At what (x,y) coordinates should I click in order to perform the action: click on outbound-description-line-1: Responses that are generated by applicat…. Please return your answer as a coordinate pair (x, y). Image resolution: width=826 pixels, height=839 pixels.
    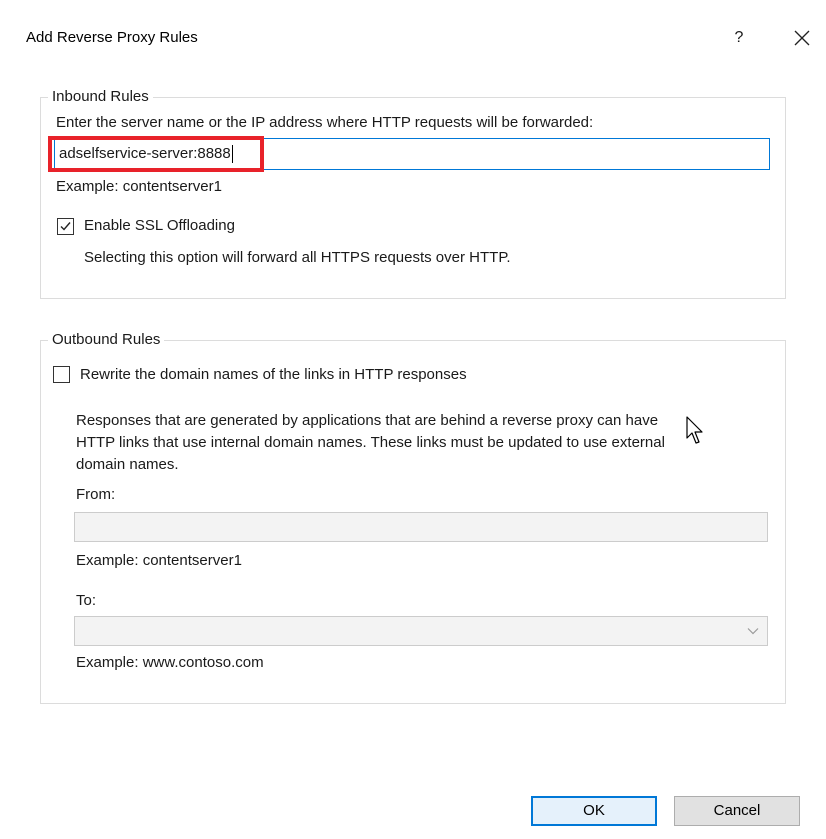
    Looking at the image, I should click on (367, 420).